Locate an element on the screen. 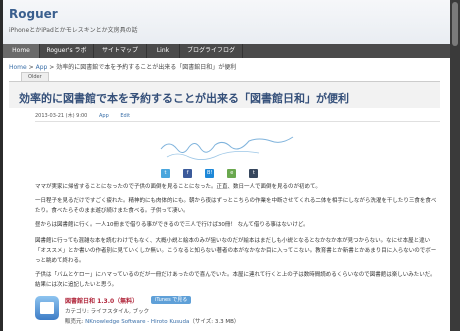  share-buttons: t f B! e t is located at coordinates (213, 168).